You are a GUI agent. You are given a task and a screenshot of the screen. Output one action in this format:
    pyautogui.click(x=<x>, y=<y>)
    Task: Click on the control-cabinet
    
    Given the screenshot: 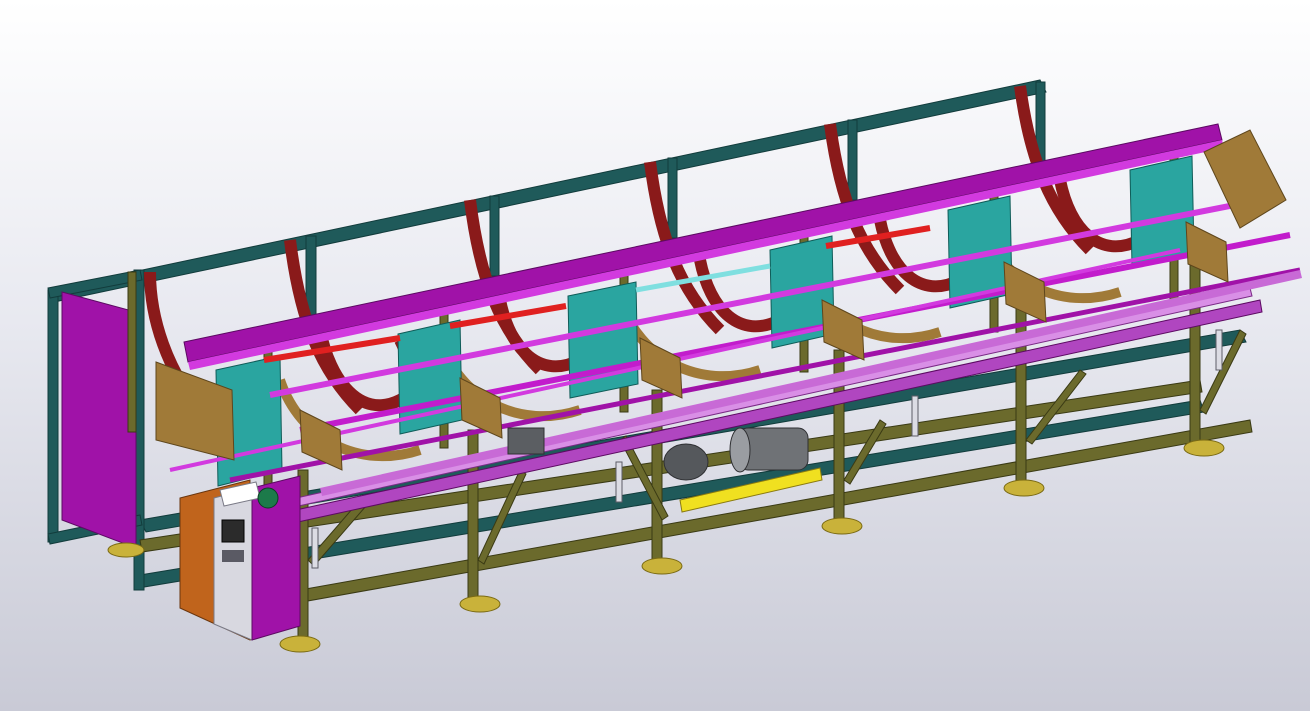 What is the action you would take?
    pyautogui.click(x=240, y=558)
    